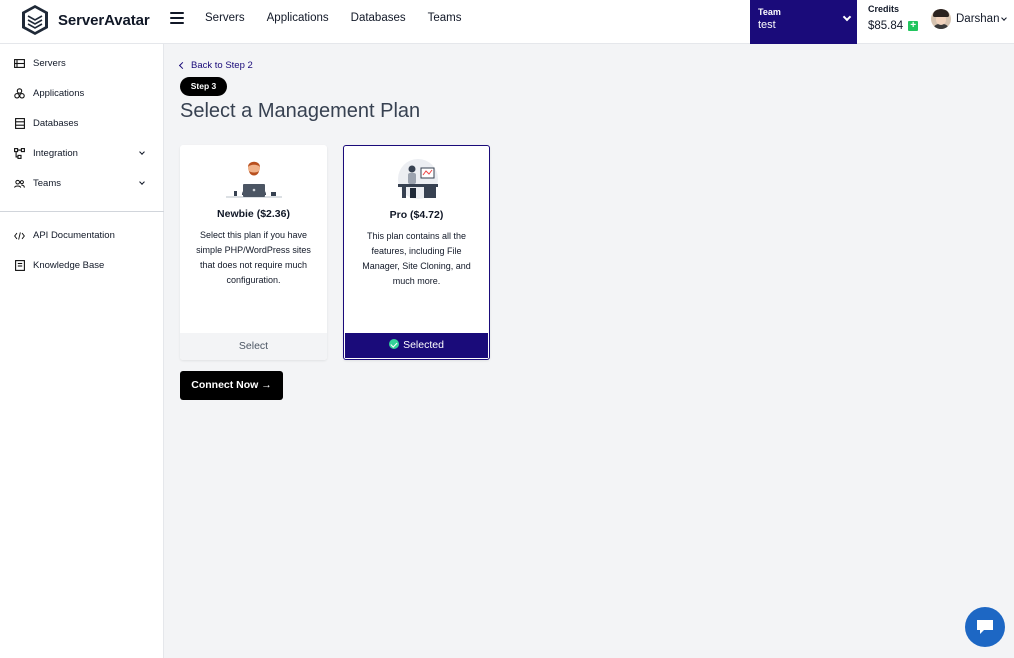 This screenshot has width=1014, height=658. I want to click on logo: ServerAvatar, so click(85, 20).